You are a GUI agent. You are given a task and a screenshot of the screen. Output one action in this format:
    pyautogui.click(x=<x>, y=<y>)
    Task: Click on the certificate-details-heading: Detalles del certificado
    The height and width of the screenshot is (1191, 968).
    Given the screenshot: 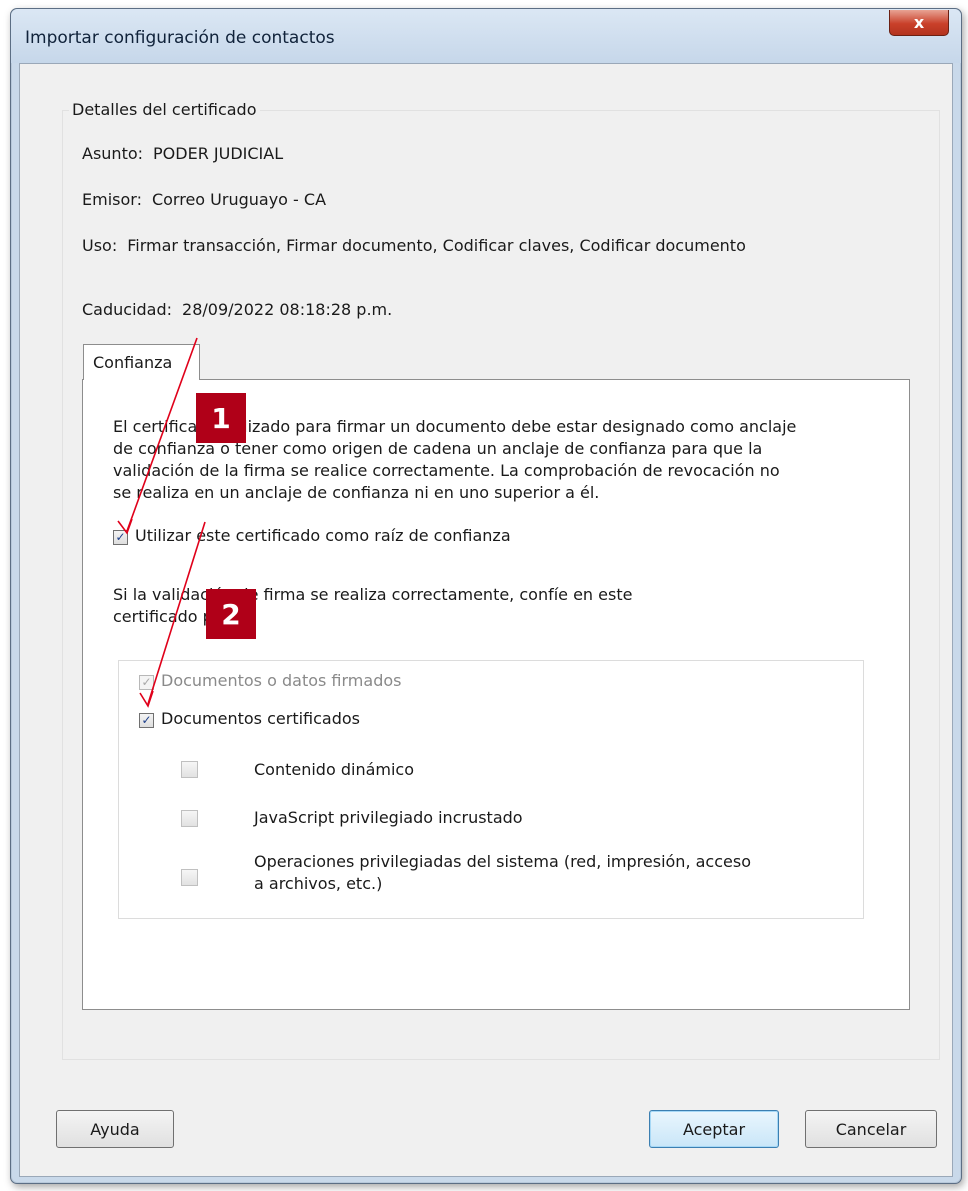 What is the action you would take?
    pyautogui.click(x=164, y=109)
    